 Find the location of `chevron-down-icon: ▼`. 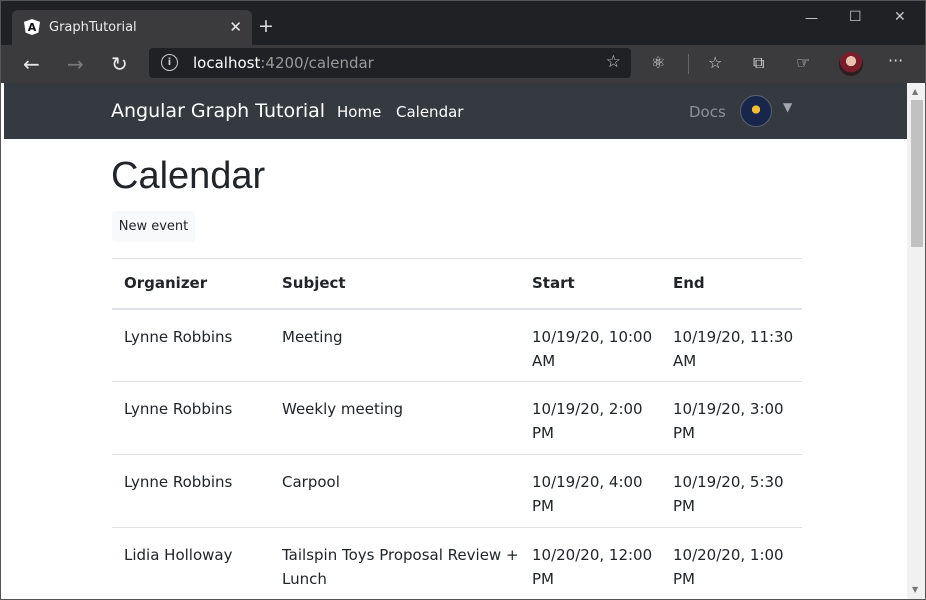

chevron-down-icon: ▼ is located at coordinates (787, 107).